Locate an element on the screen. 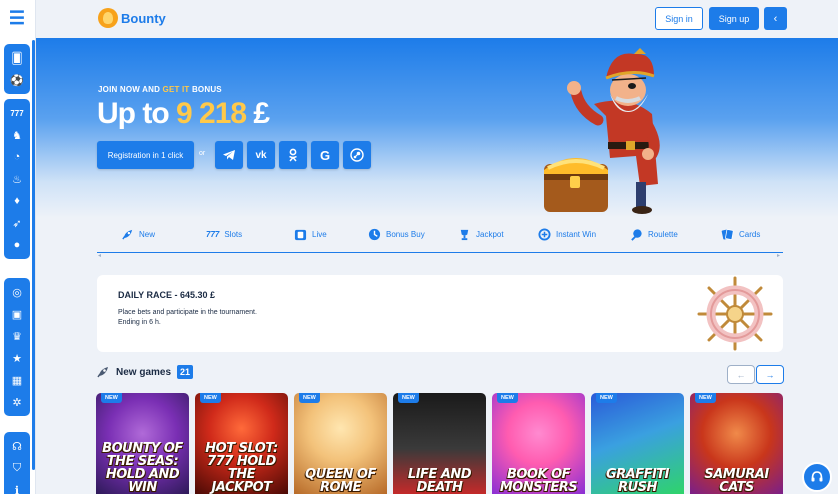  register-one-click-button: Registration in 1 click is located at coordinates (145, 155).